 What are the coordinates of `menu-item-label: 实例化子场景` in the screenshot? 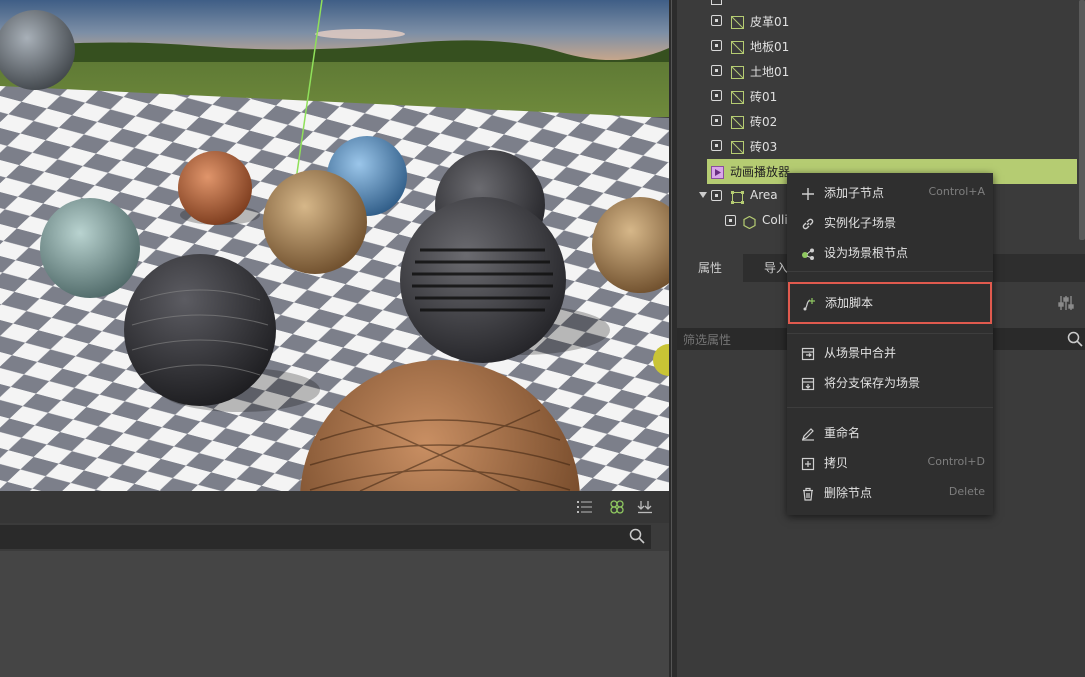 It's located at (860, 223).